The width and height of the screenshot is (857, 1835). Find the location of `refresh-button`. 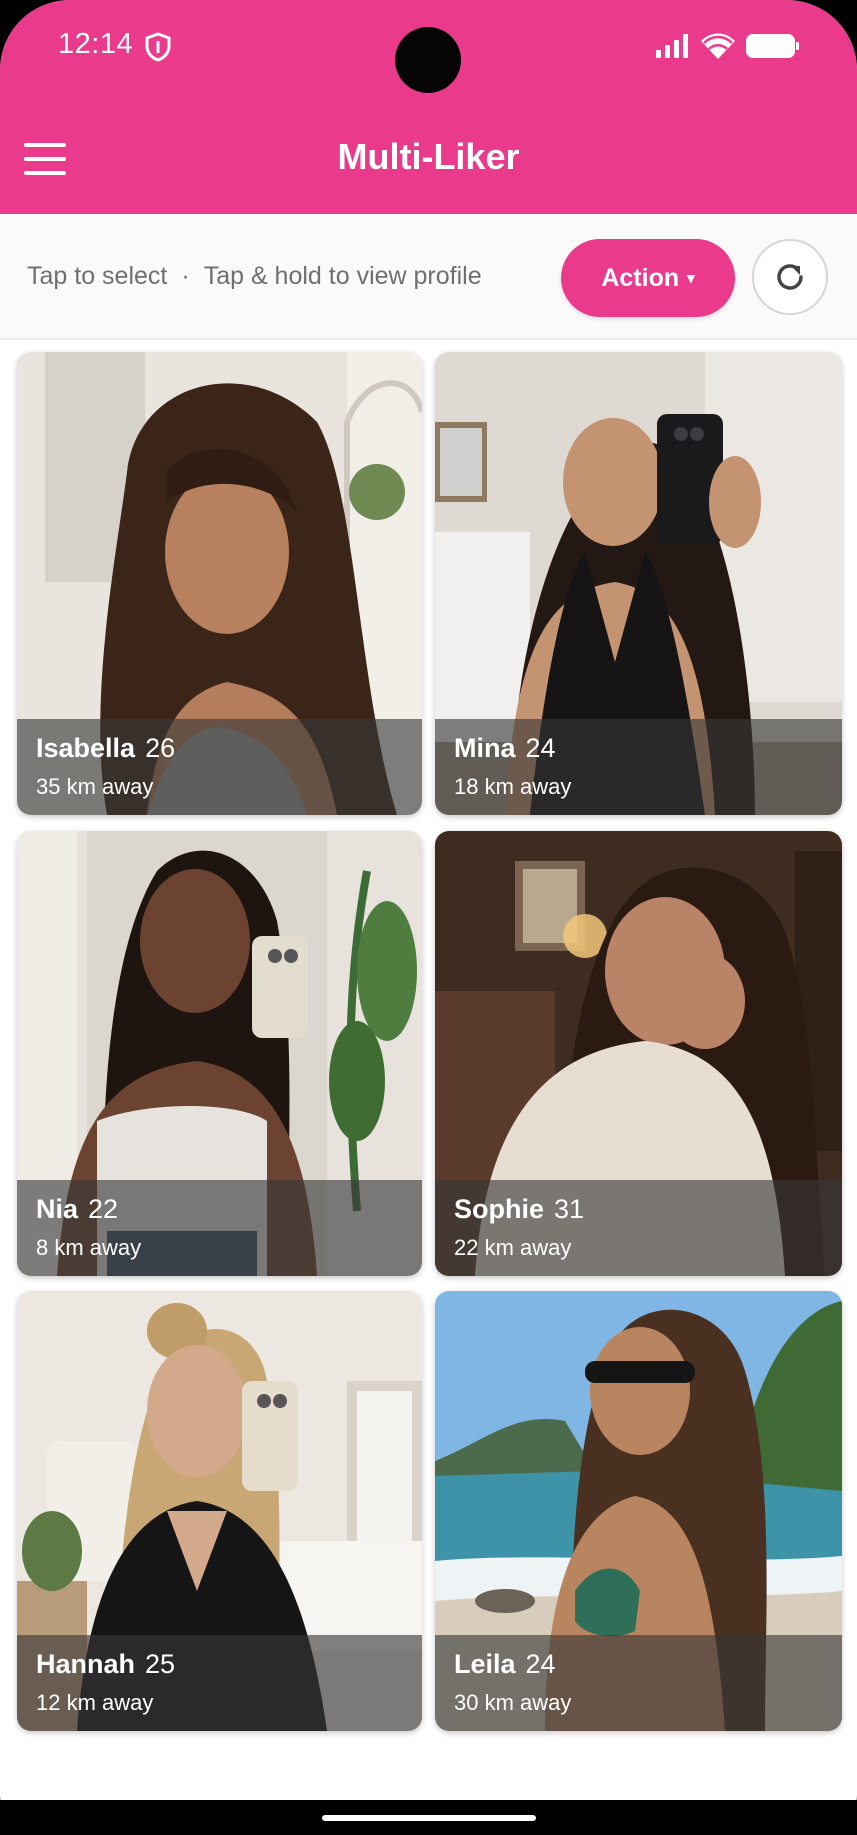

refresh-button is located at coordinates (790, 277).